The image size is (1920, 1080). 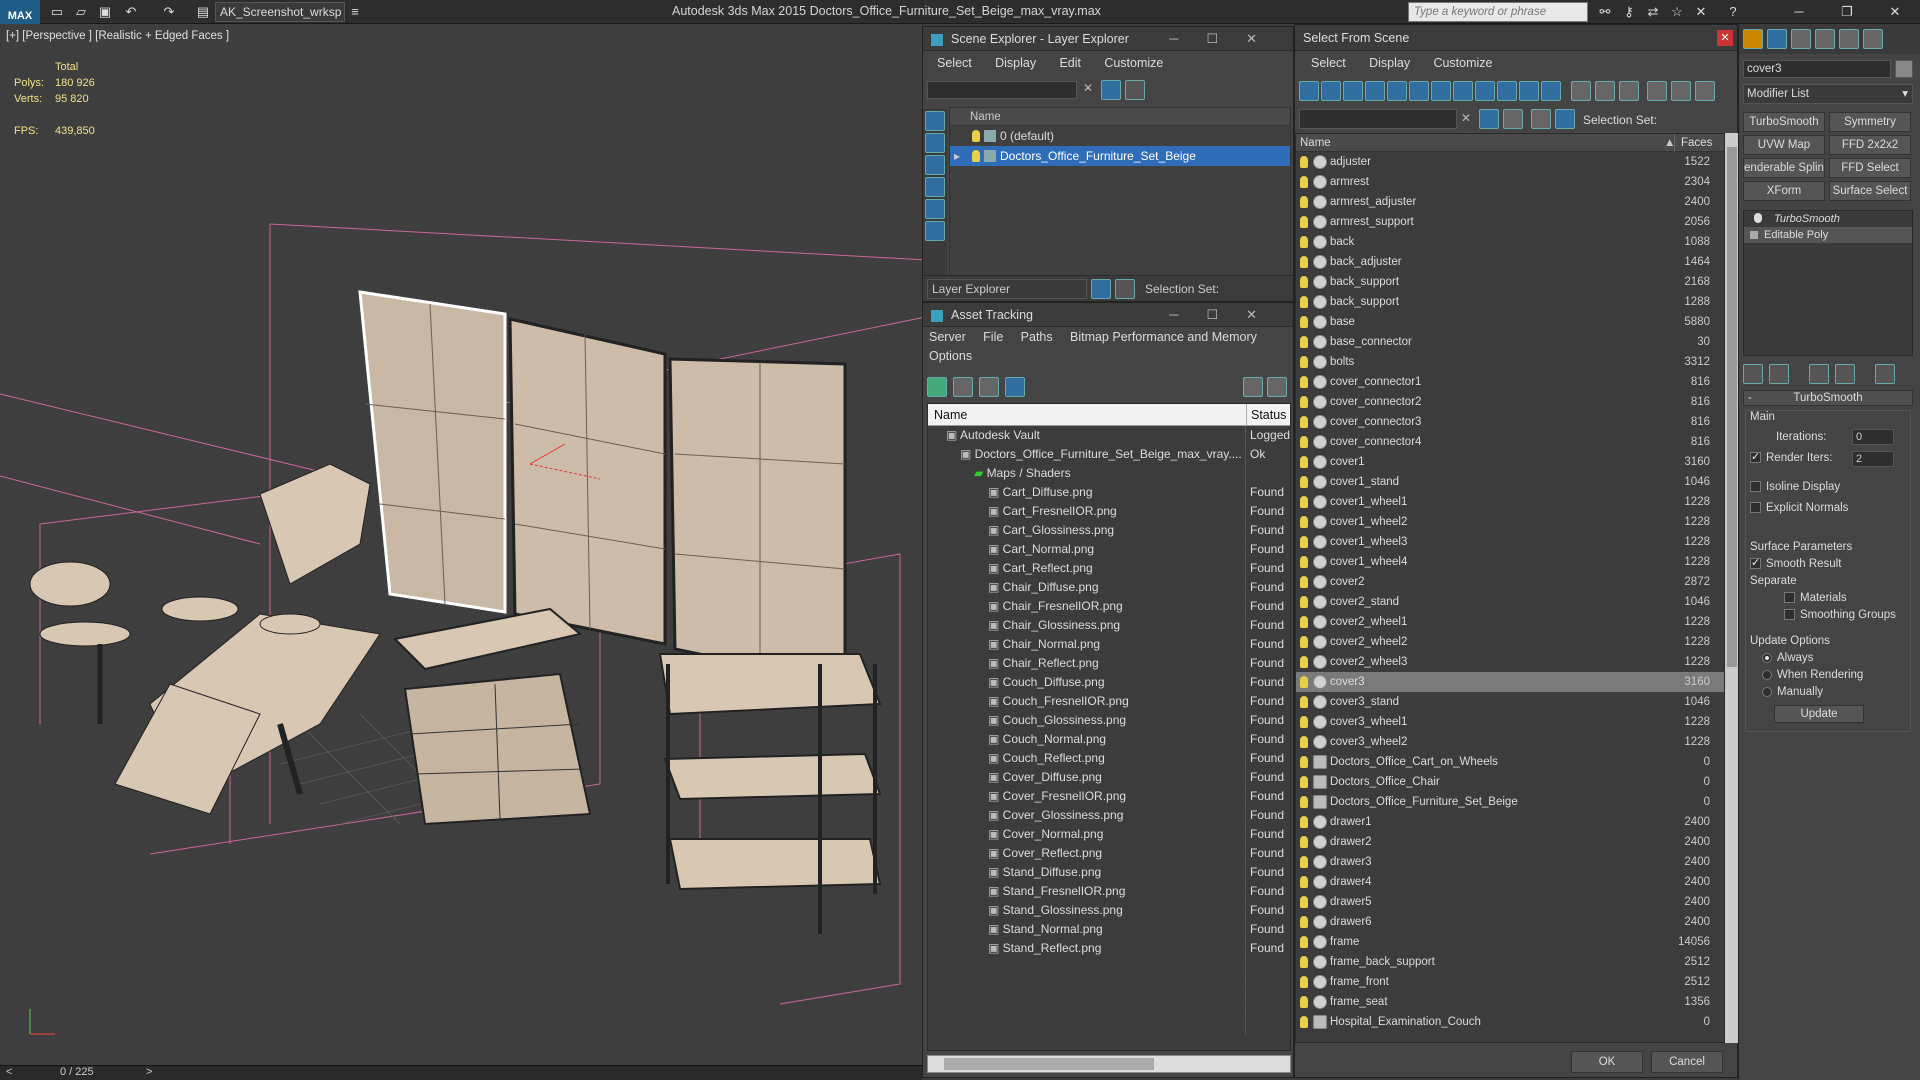 What do you see at coordinates (1791, 457) in the screenshot?
I see `render-iters-row: Render Iters:` at bounding box center [1791, 457].